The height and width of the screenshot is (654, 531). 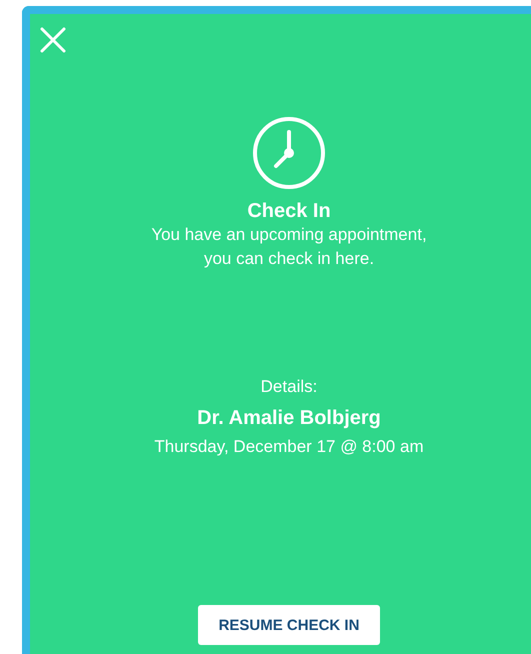 I want to click on details-label: Details:, so click(x=289, y=387).